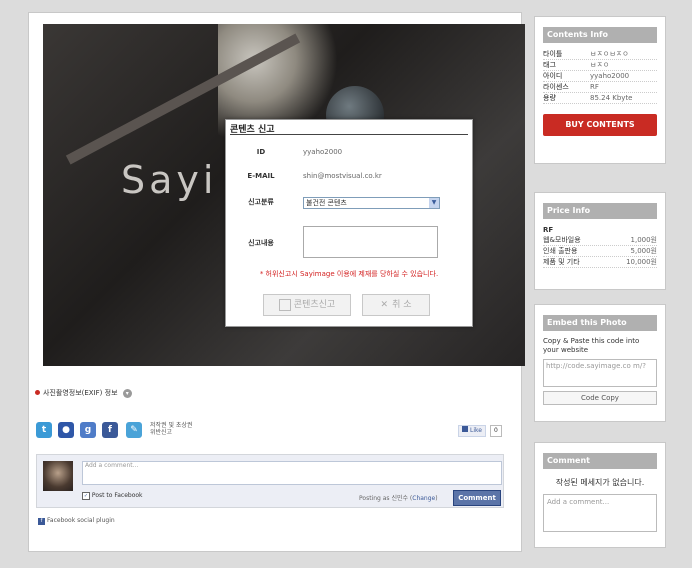  I want to click on category-label: 신고분류, so click(261, 202).